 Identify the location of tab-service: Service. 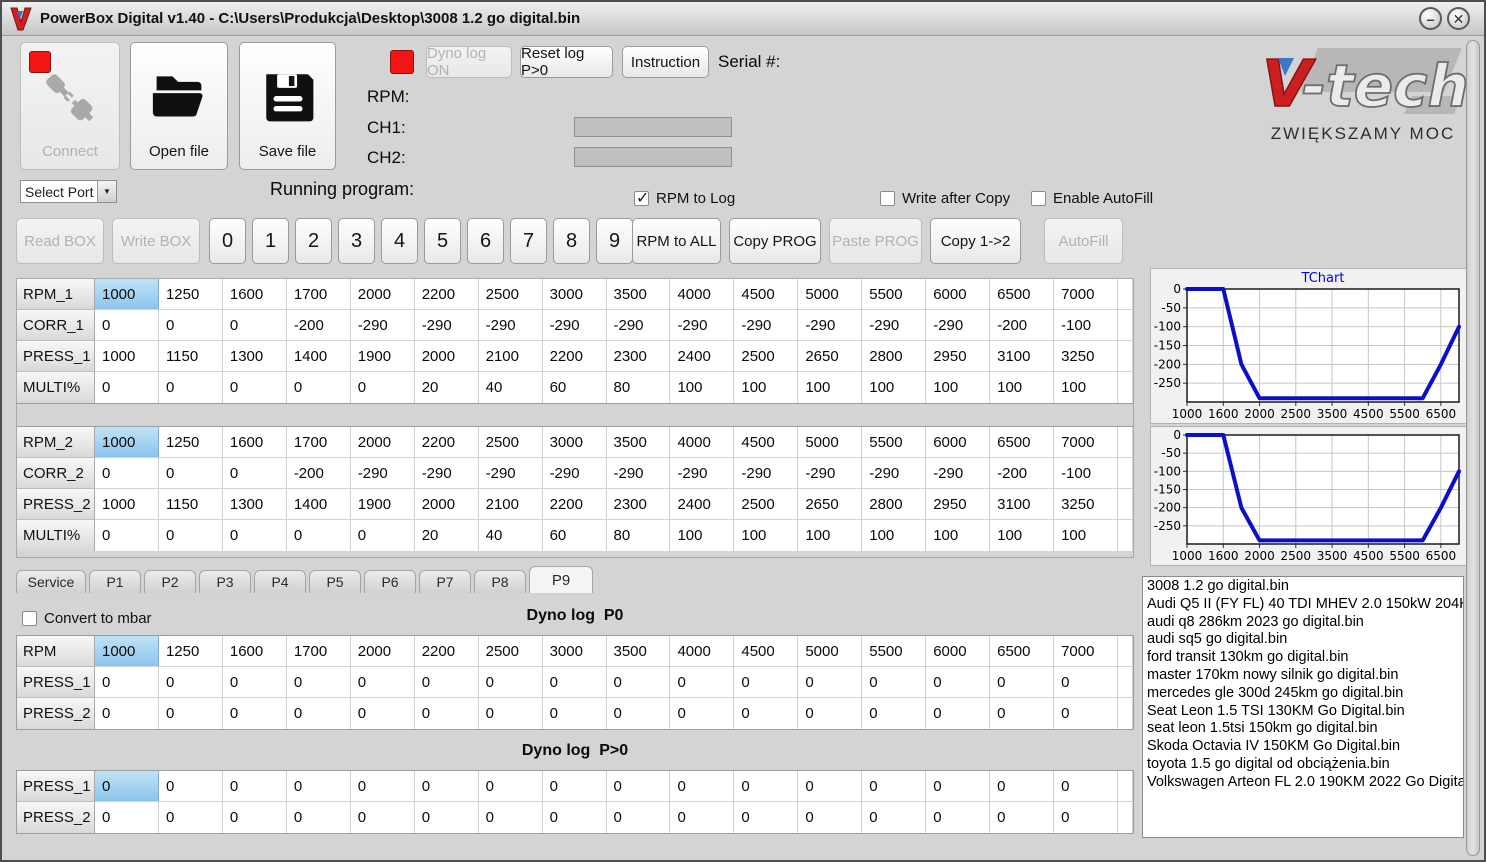
(51, 581).